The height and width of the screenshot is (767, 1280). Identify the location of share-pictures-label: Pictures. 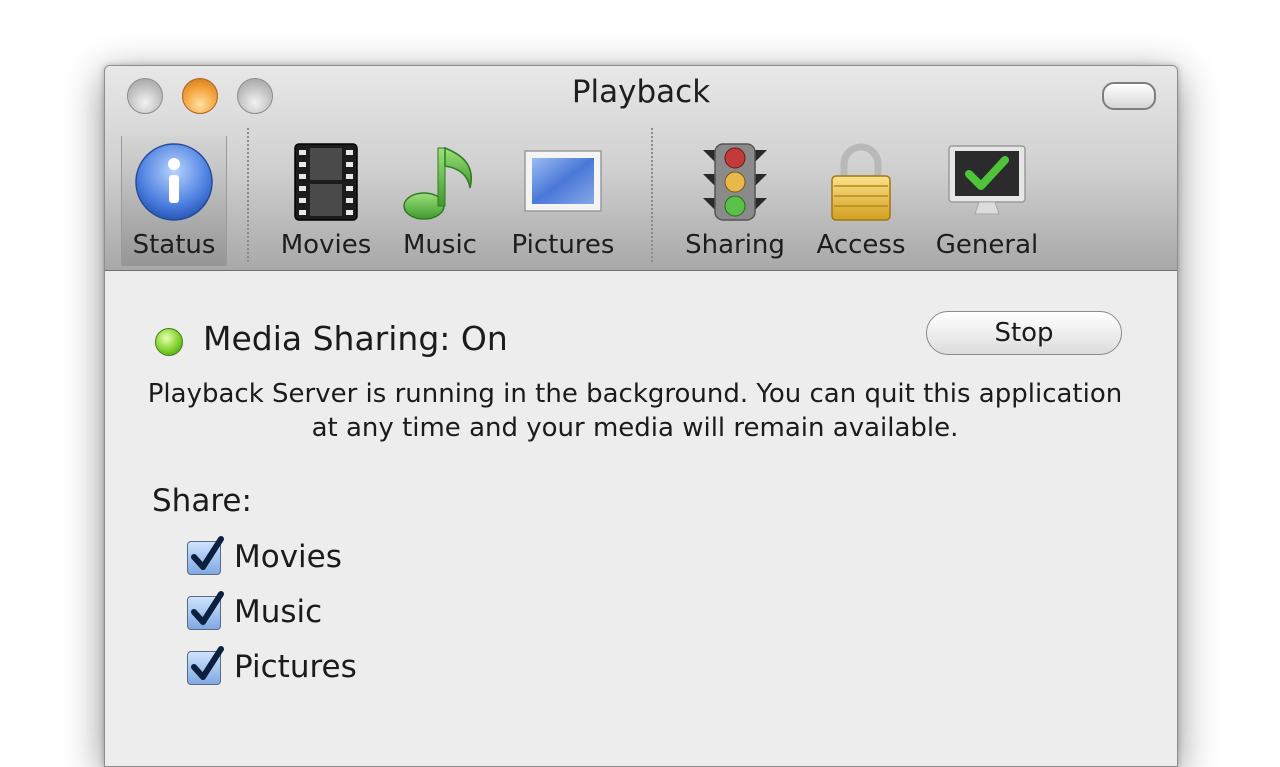
(295, 667).